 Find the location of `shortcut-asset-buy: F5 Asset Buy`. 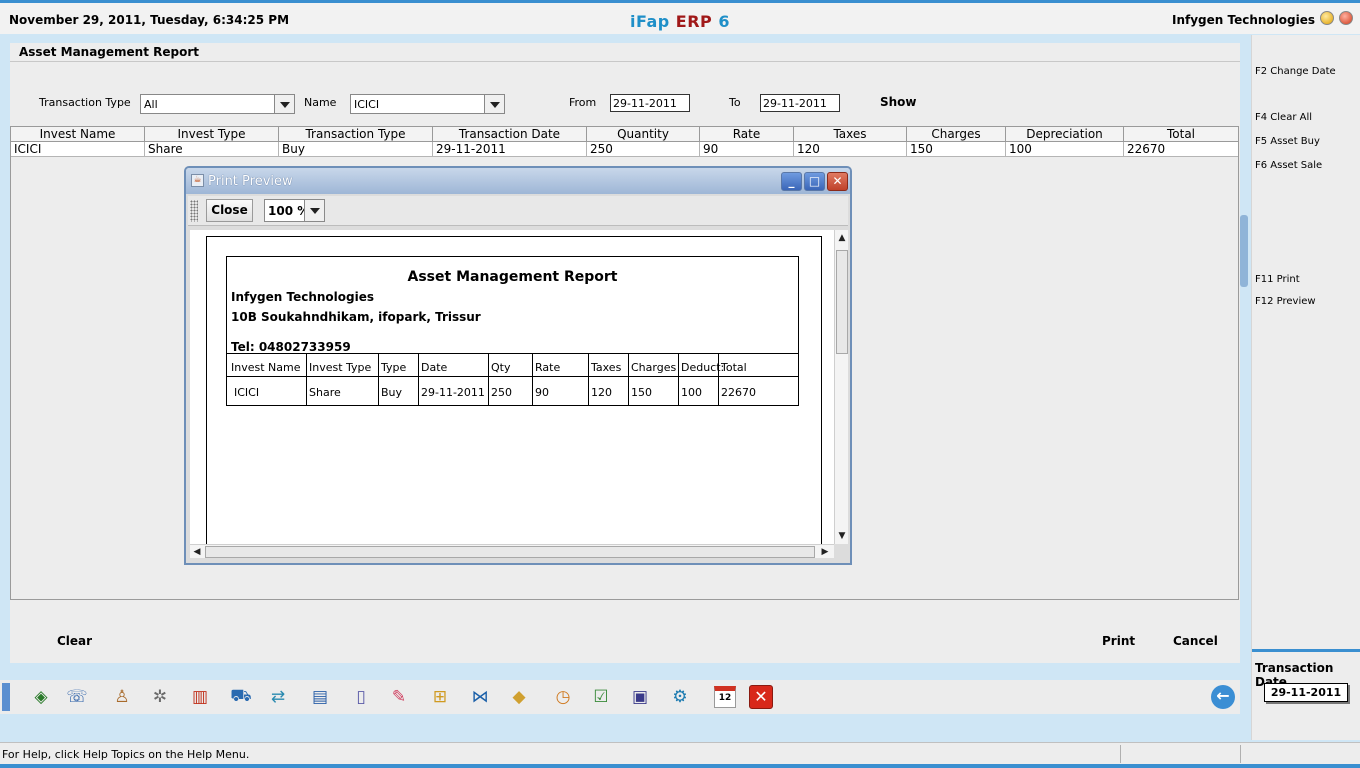

shortcut-asset-buy: F5 Asset Buy is located at coordinates (1287, 141).